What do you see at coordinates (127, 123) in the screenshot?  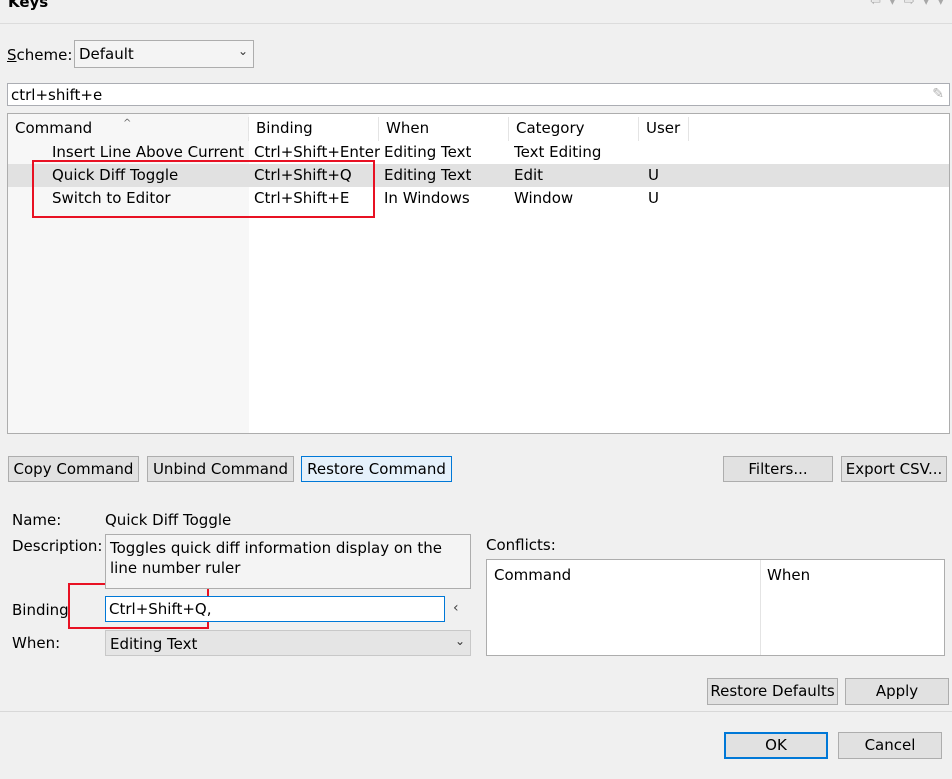 I see `sort-ascending-icon: ^` at bounding box center [127, 123].